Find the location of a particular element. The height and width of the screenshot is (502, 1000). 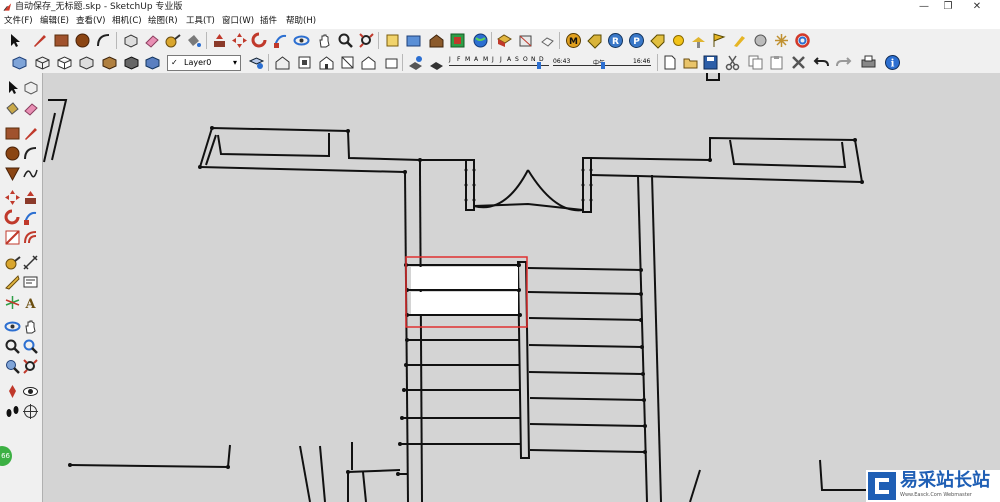

walk-icon is located at coordinates (12, 411).